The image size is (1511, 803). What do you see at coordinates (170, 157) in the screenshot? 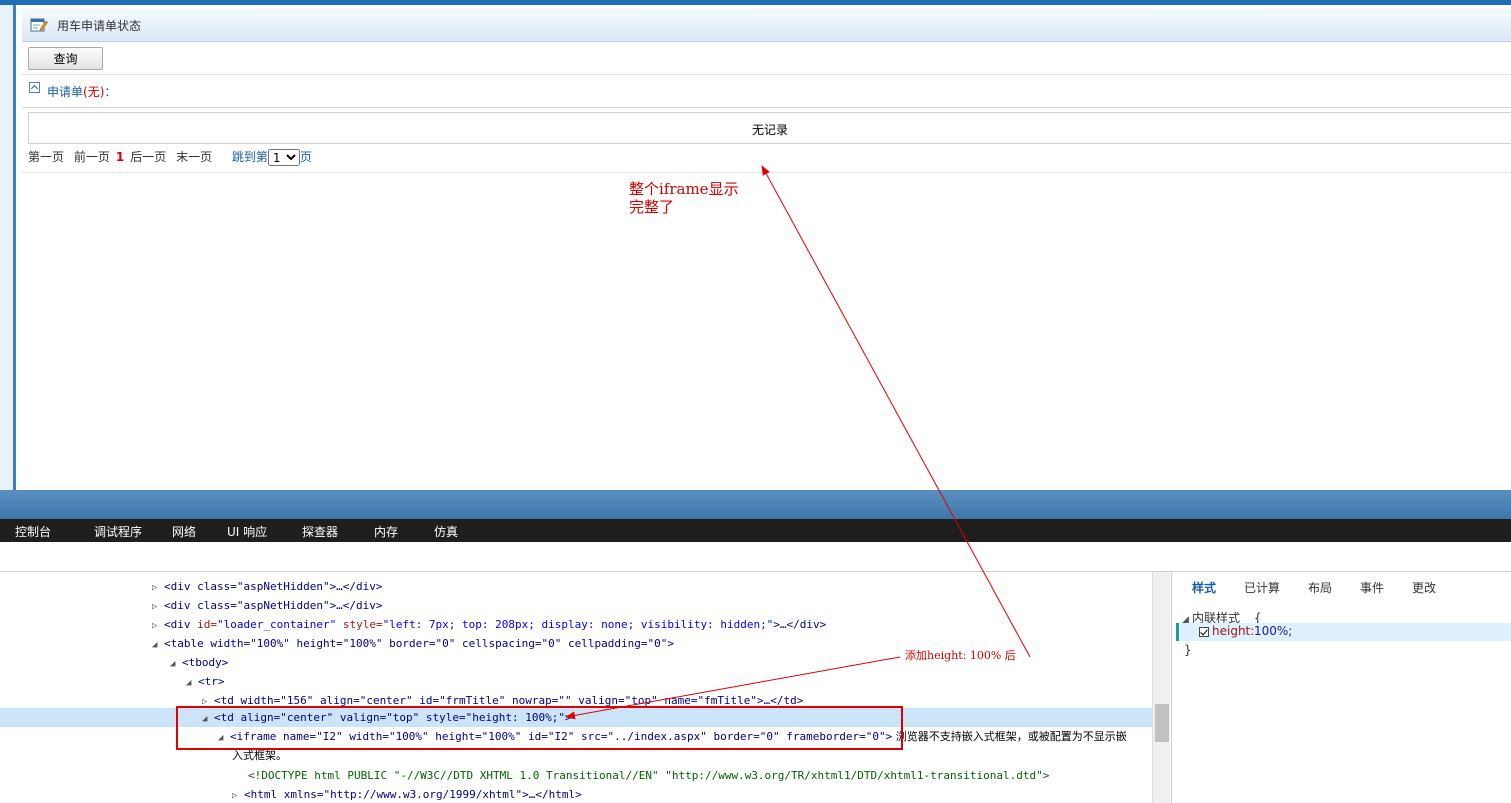
I see `pager: 第一页 前一页 1 后一页 末一页 跳到第 1 页` at bounding box center [170, 157].